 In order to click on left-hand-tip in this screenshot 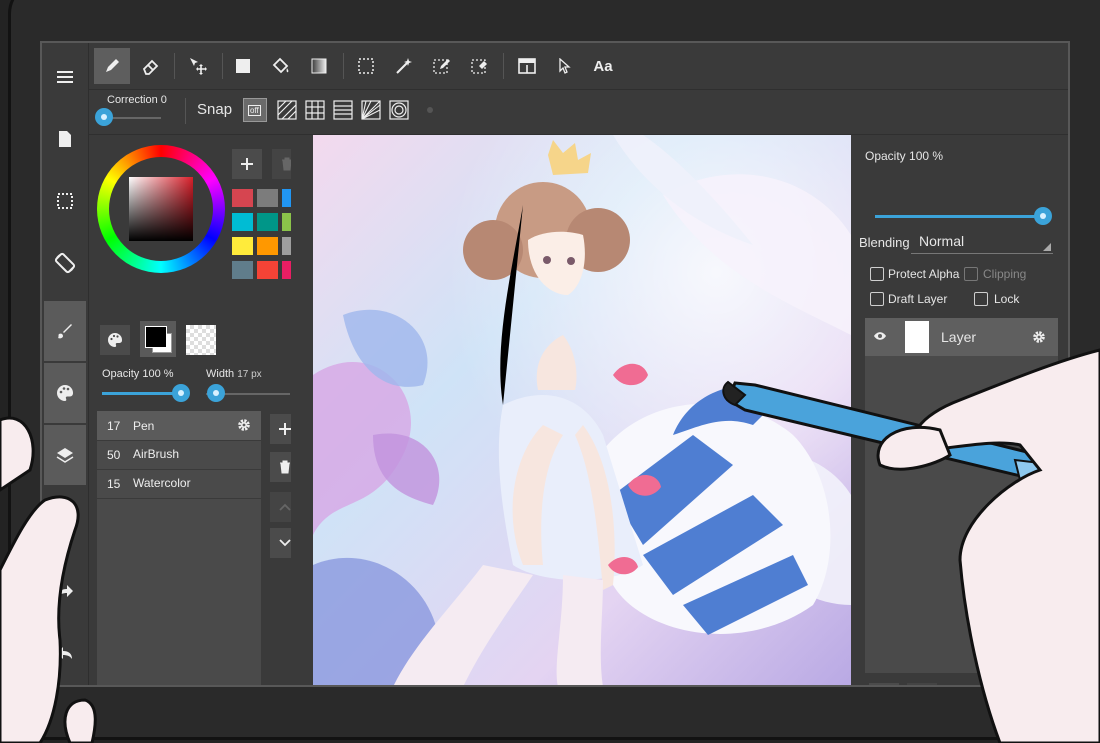, I will do `click(80, 720)`.